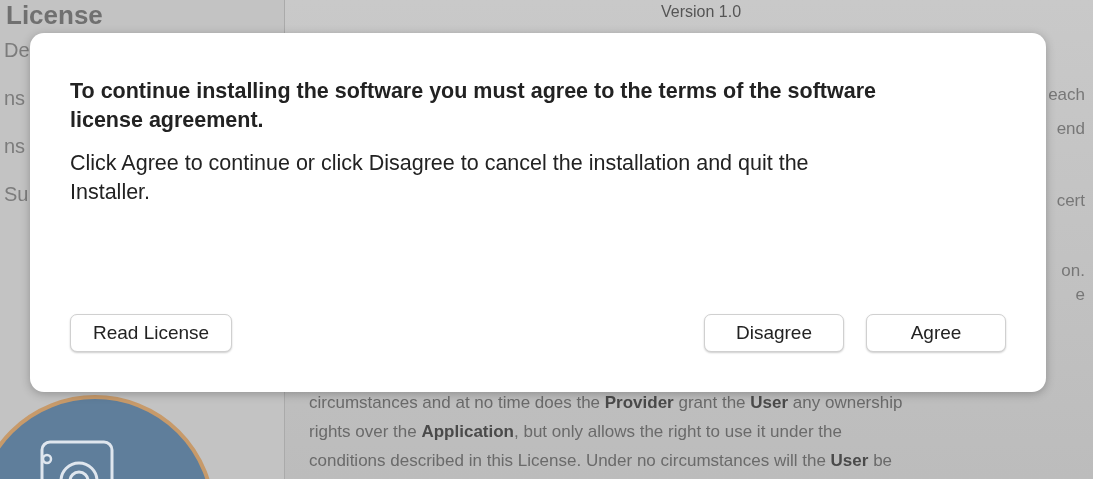  What do you see at coordinates (774, 333) in the screenshot?
I see `dialog-button: Disagree` at bounding box center [774, 333].